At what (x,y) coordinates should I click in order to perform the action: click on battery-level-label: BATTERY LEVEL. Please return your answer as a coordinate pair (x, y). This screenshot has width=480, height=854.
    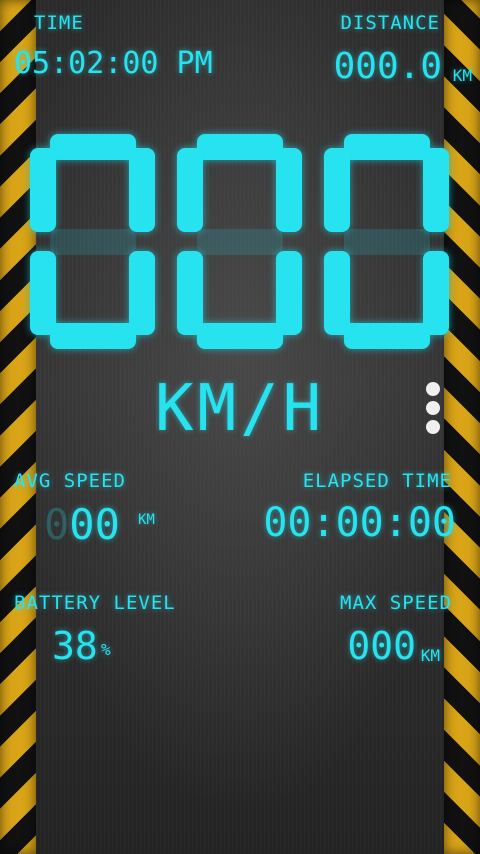
    Looking at the image, I should click on (95, 603).